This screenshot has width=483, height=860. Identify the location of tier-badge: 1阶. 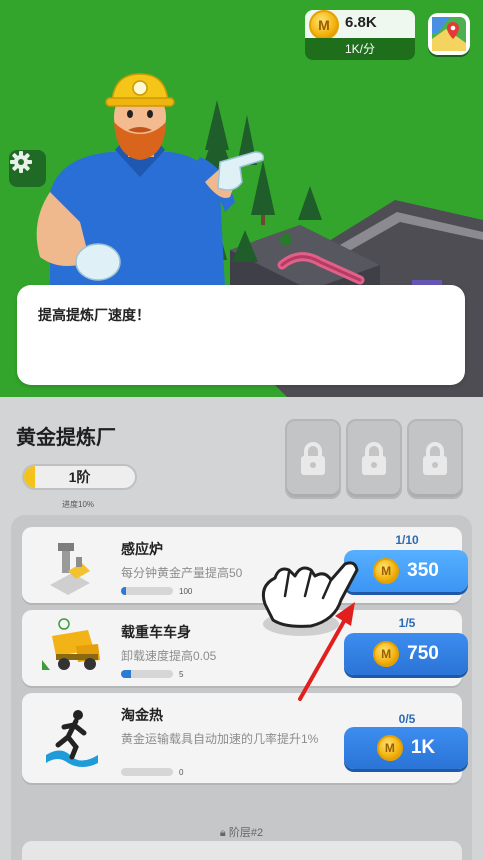
(79, 477).